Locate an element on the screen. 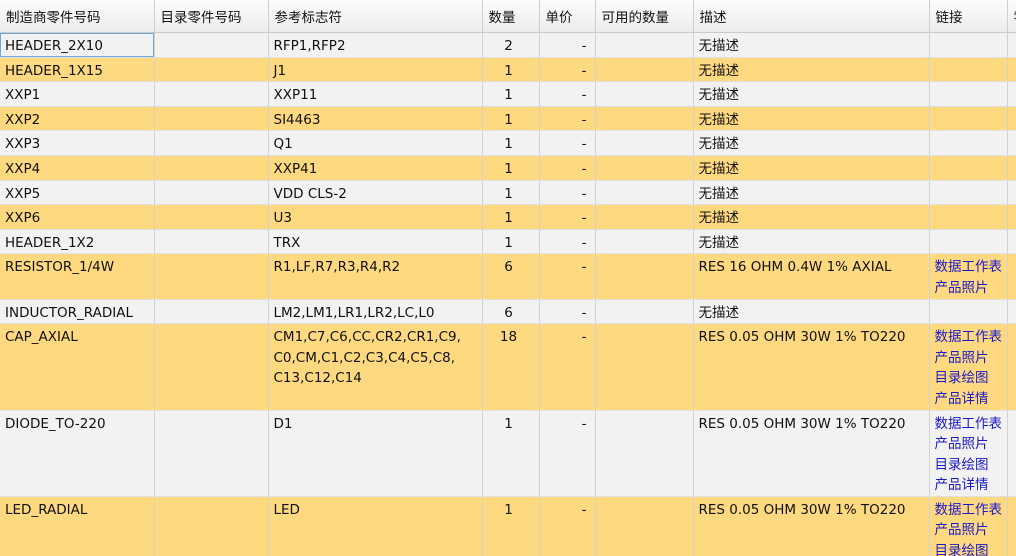  mpn-cell: XXP1 is located at coordinates (77, 94).